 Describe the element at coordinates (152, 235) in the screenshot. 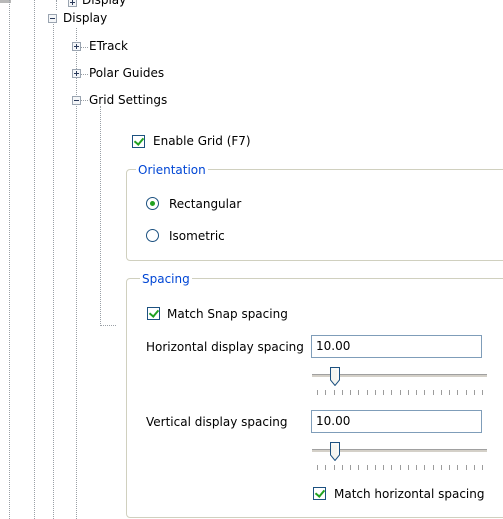

I see `isometric-radio` at that location.